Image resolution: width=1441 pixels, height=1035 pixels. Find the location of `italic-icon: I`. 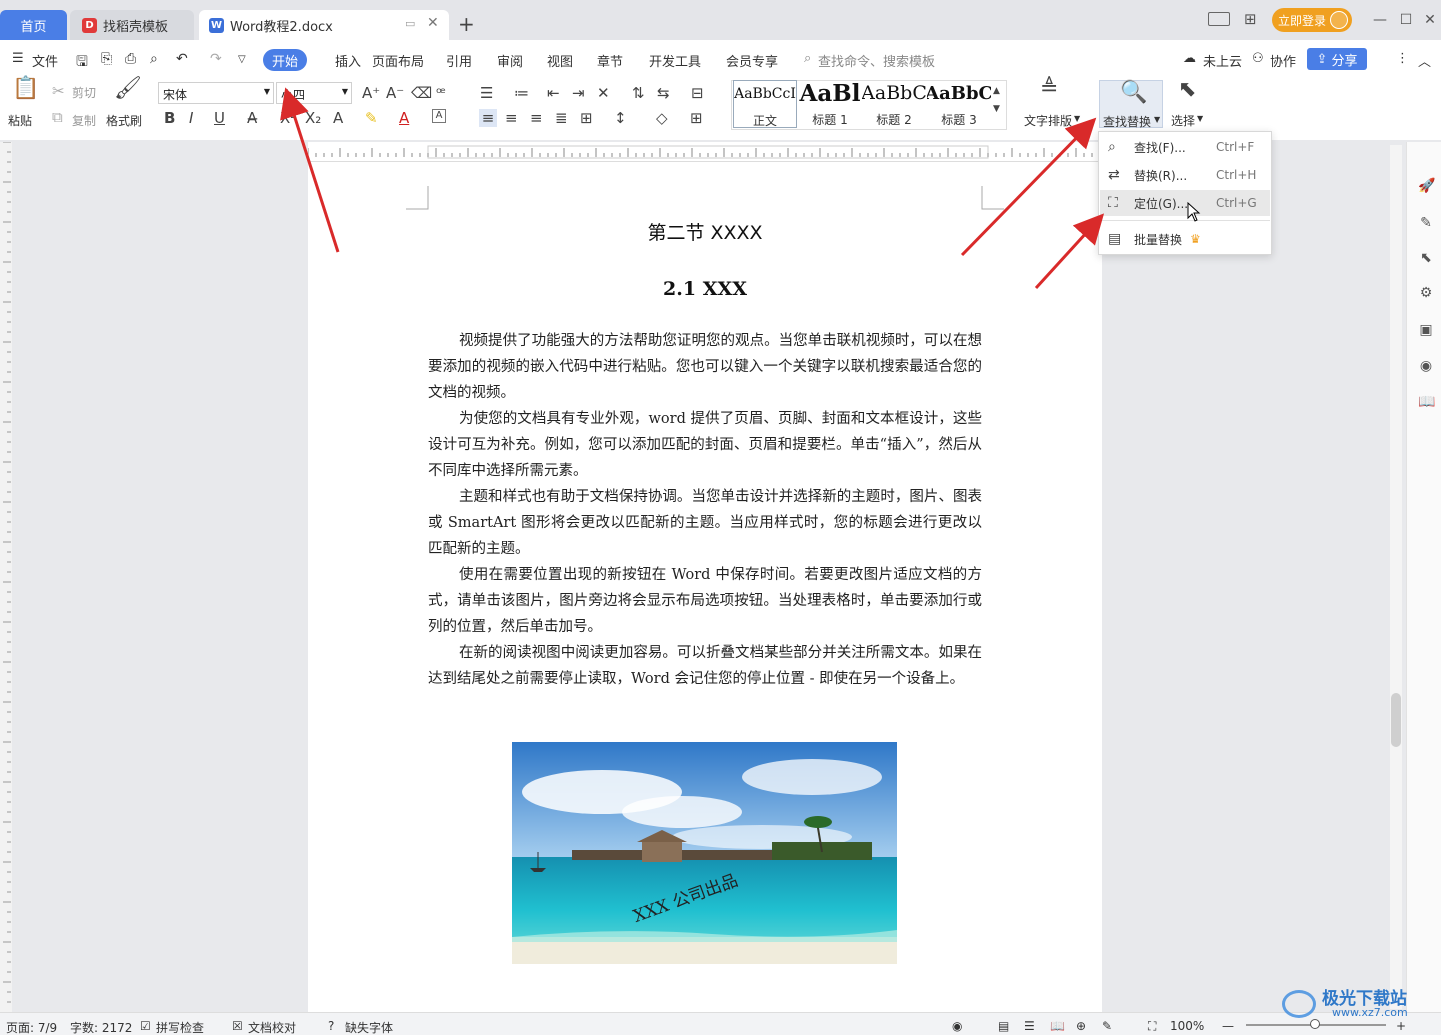

italic-icon: I is located at coordinates (191, 118).